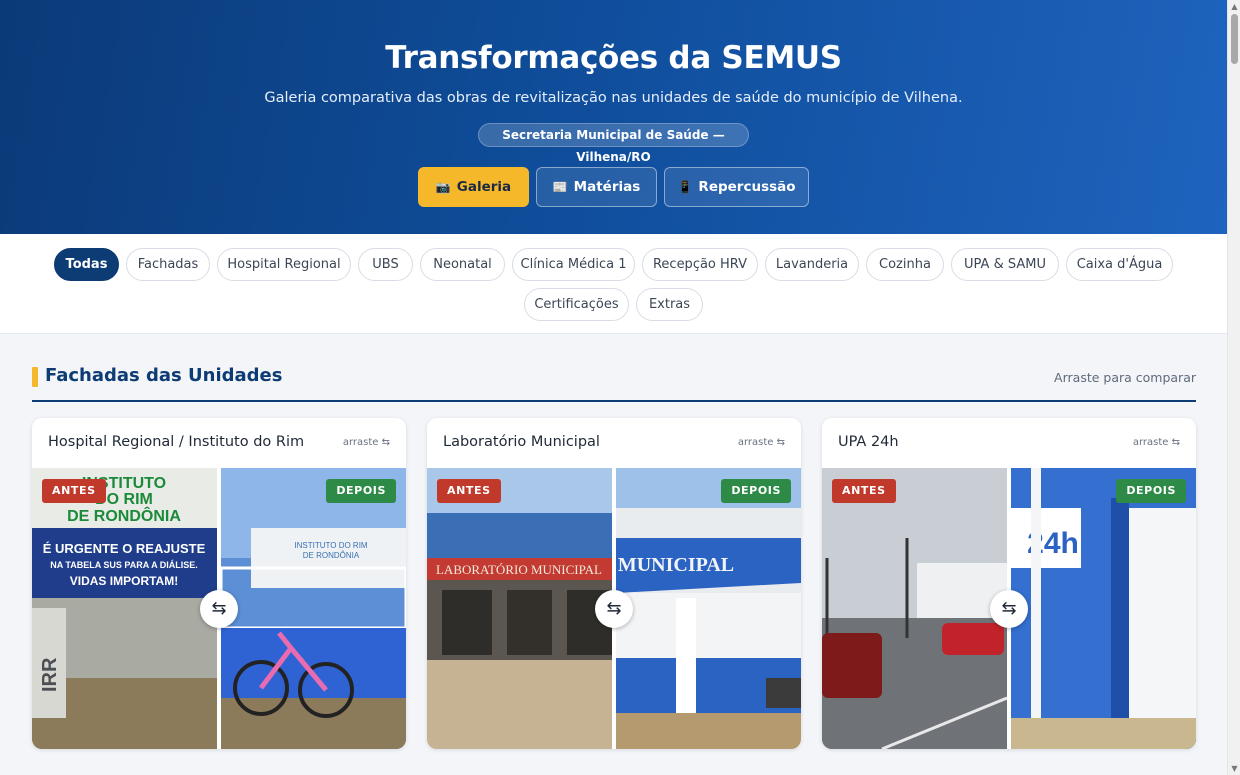 The image size is (1240, 775). Describe the element at coordinates (1234, 768) in the screenshot. I see `scroll-down-arrow-icon: ▼` at that location.